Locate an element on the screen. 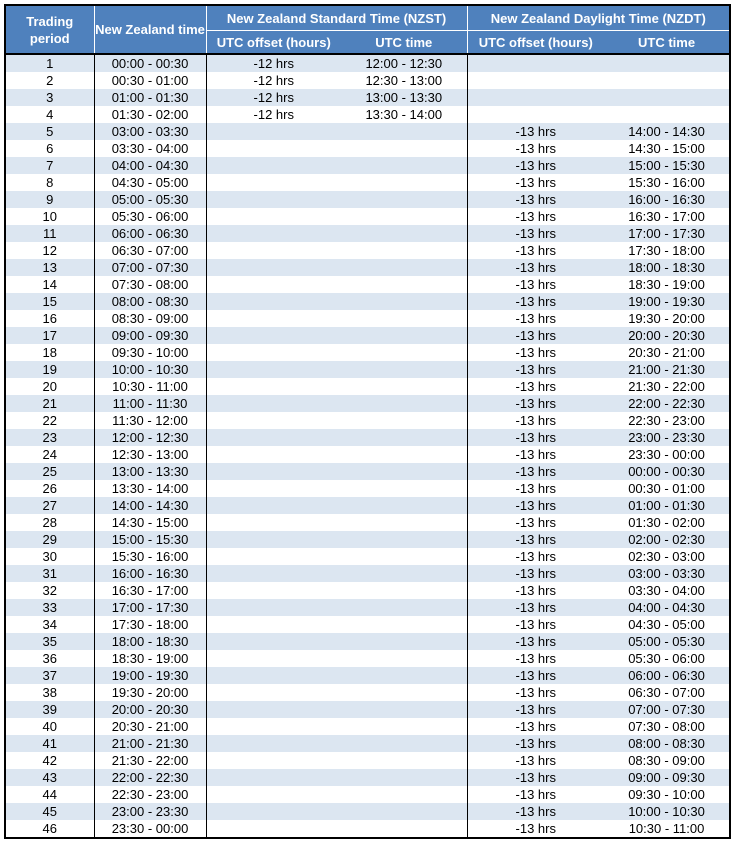  cell-nzst-utc-time: 13:00 - 13:30 is located at coordinates (404, 97).